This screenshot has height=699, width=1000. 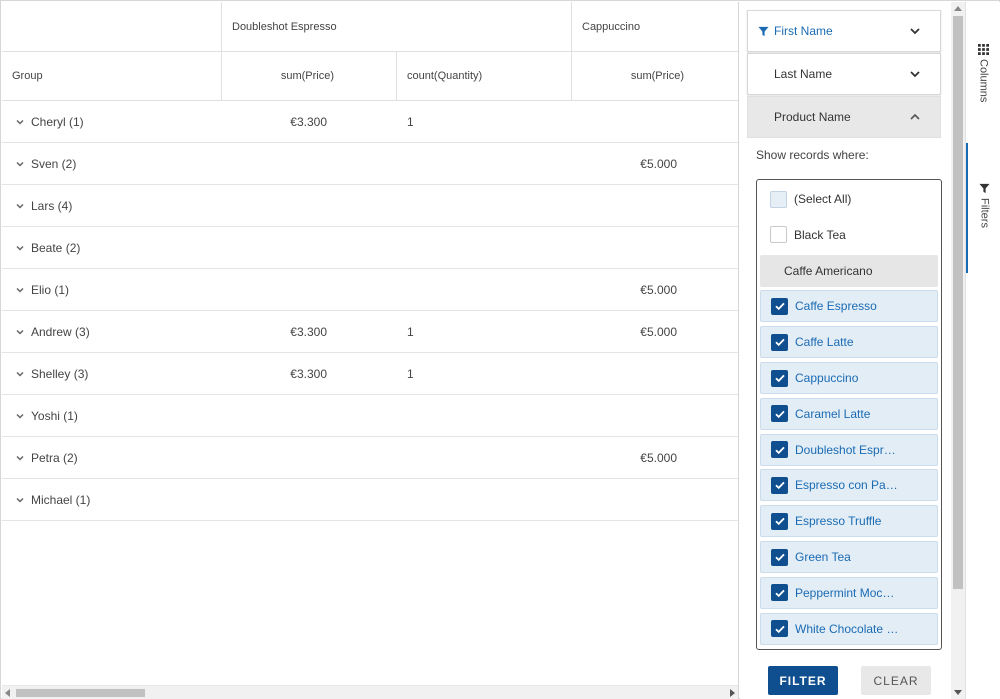 What do you see at coordinates (803, 680) in the screenshot?
I see `filter-button: FILTER` at bounding box center [803, 680].